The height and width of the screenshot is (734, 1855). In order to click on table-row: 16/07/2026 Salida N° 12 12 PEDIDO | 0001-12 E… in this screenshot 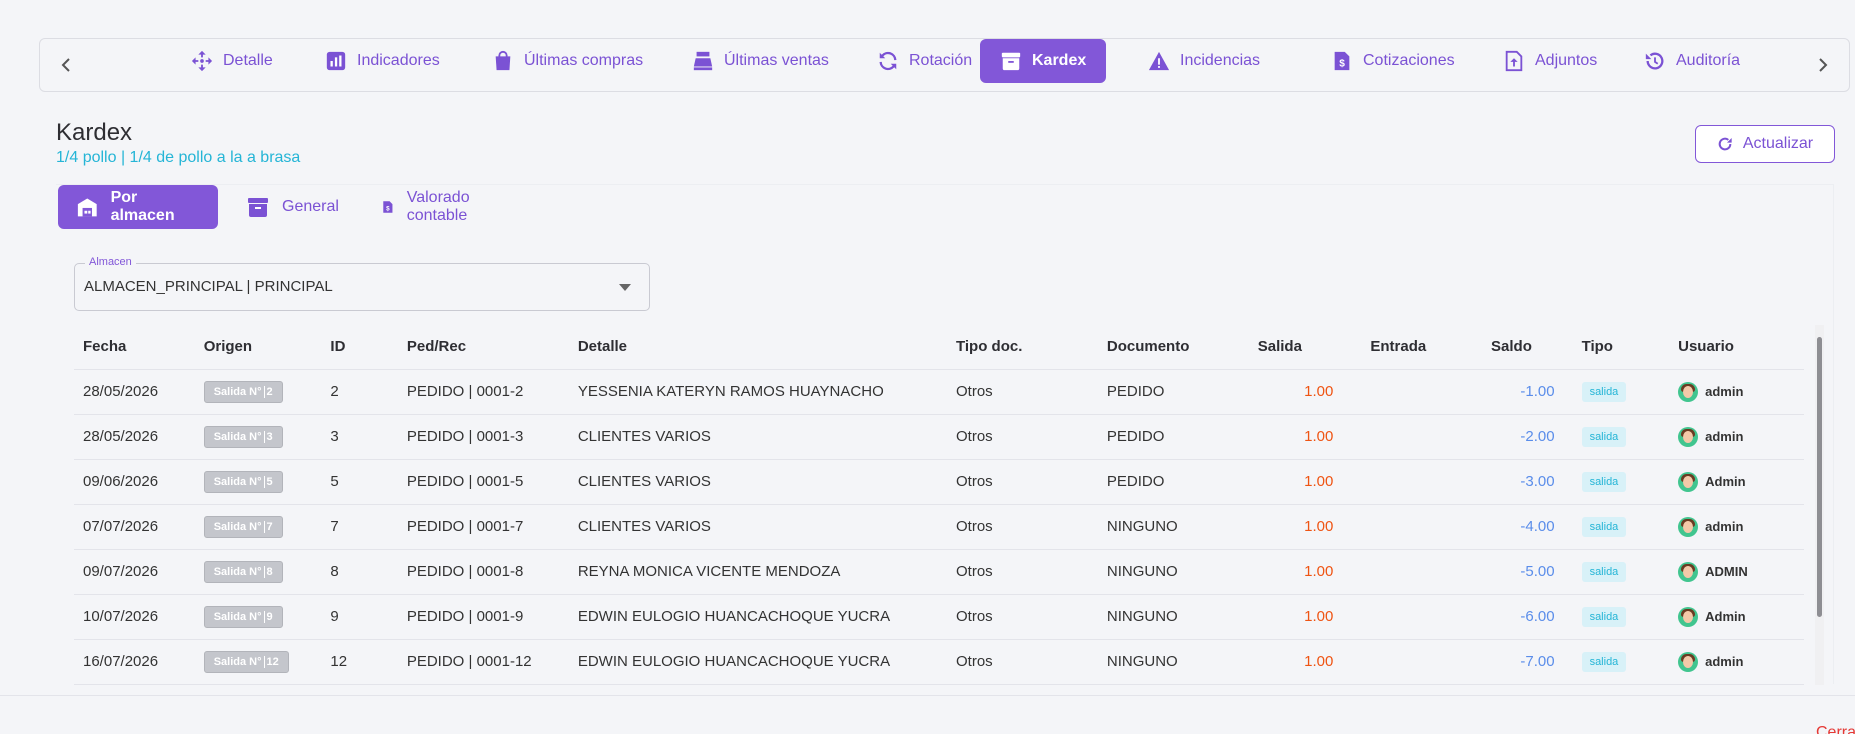, I will do `click(939, 662)`.